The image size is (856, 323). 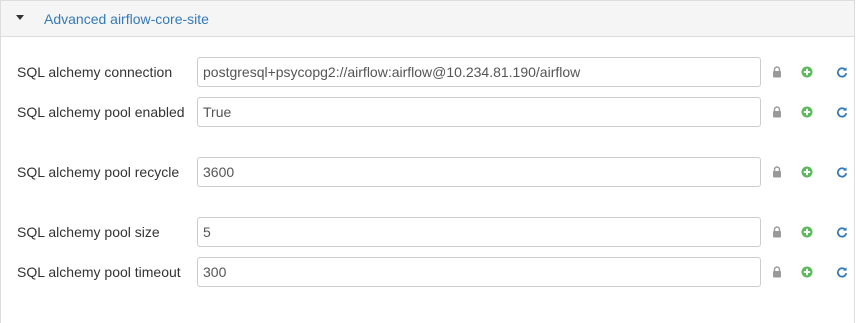 I want to click on property-label: SQL alchemy pool size, so click(x=88, y=232).